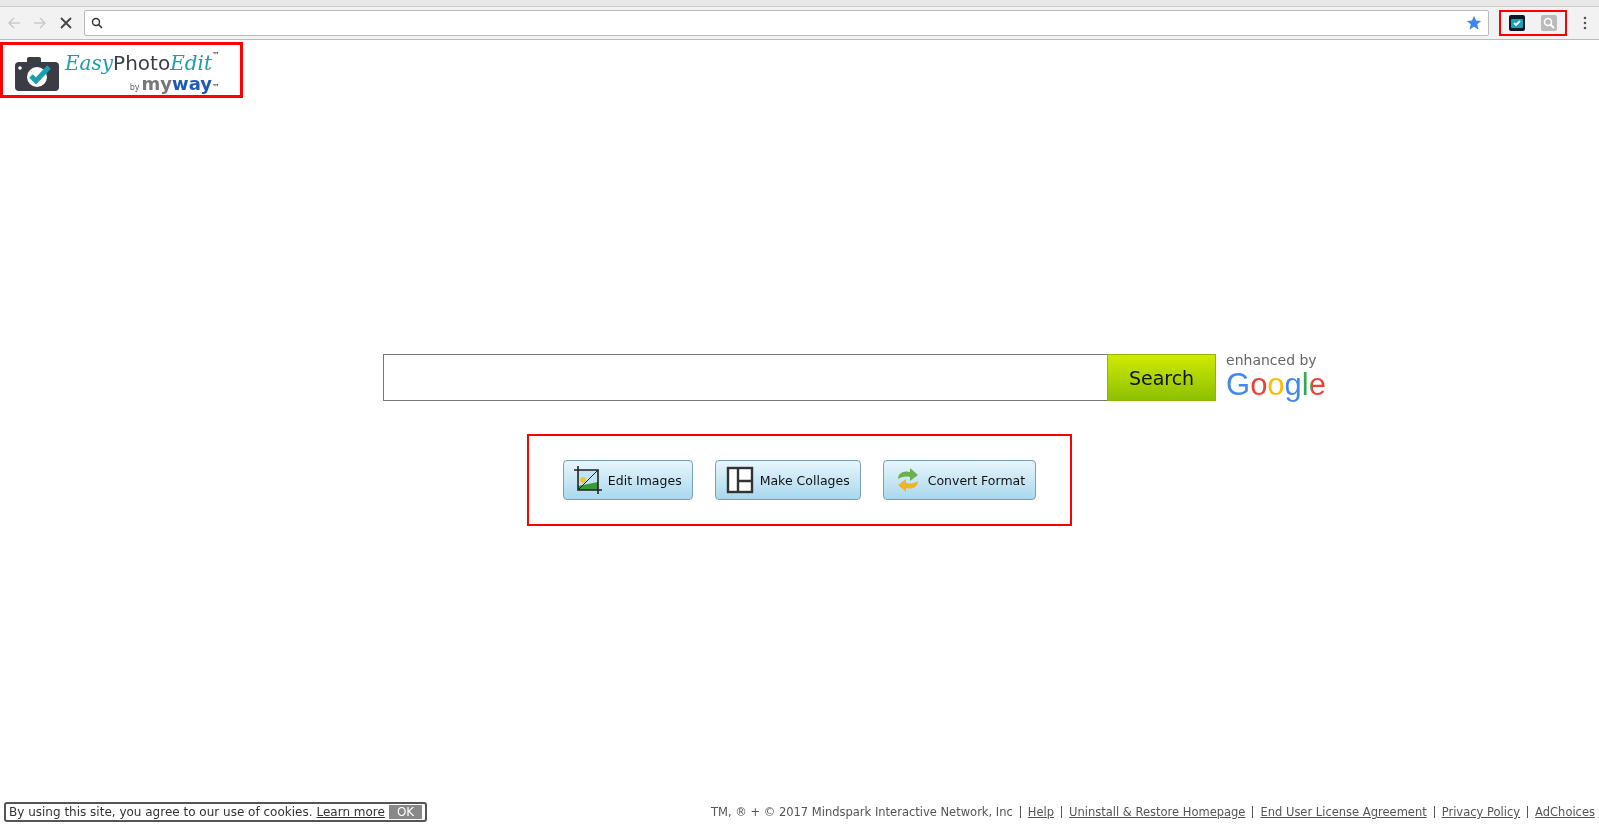 This screenshot has height=828, width=1599. What do you see at coordinates (745, 378) in the screenshot?
I see `search-field` at bounding box center [745, 378].